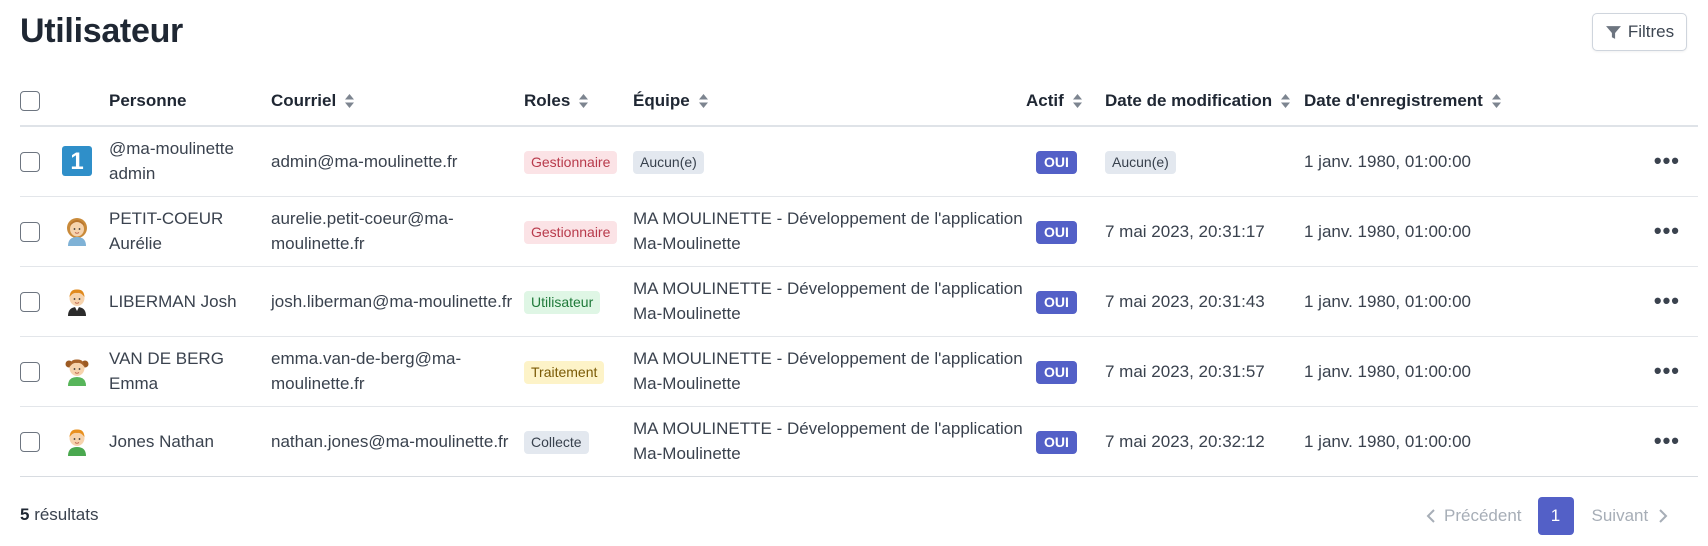 This screenshot has width=1708, height=546. Describe the element at coordinates (101, 31) in the screenshot. I see `page-title: Utilisateur` at that location.